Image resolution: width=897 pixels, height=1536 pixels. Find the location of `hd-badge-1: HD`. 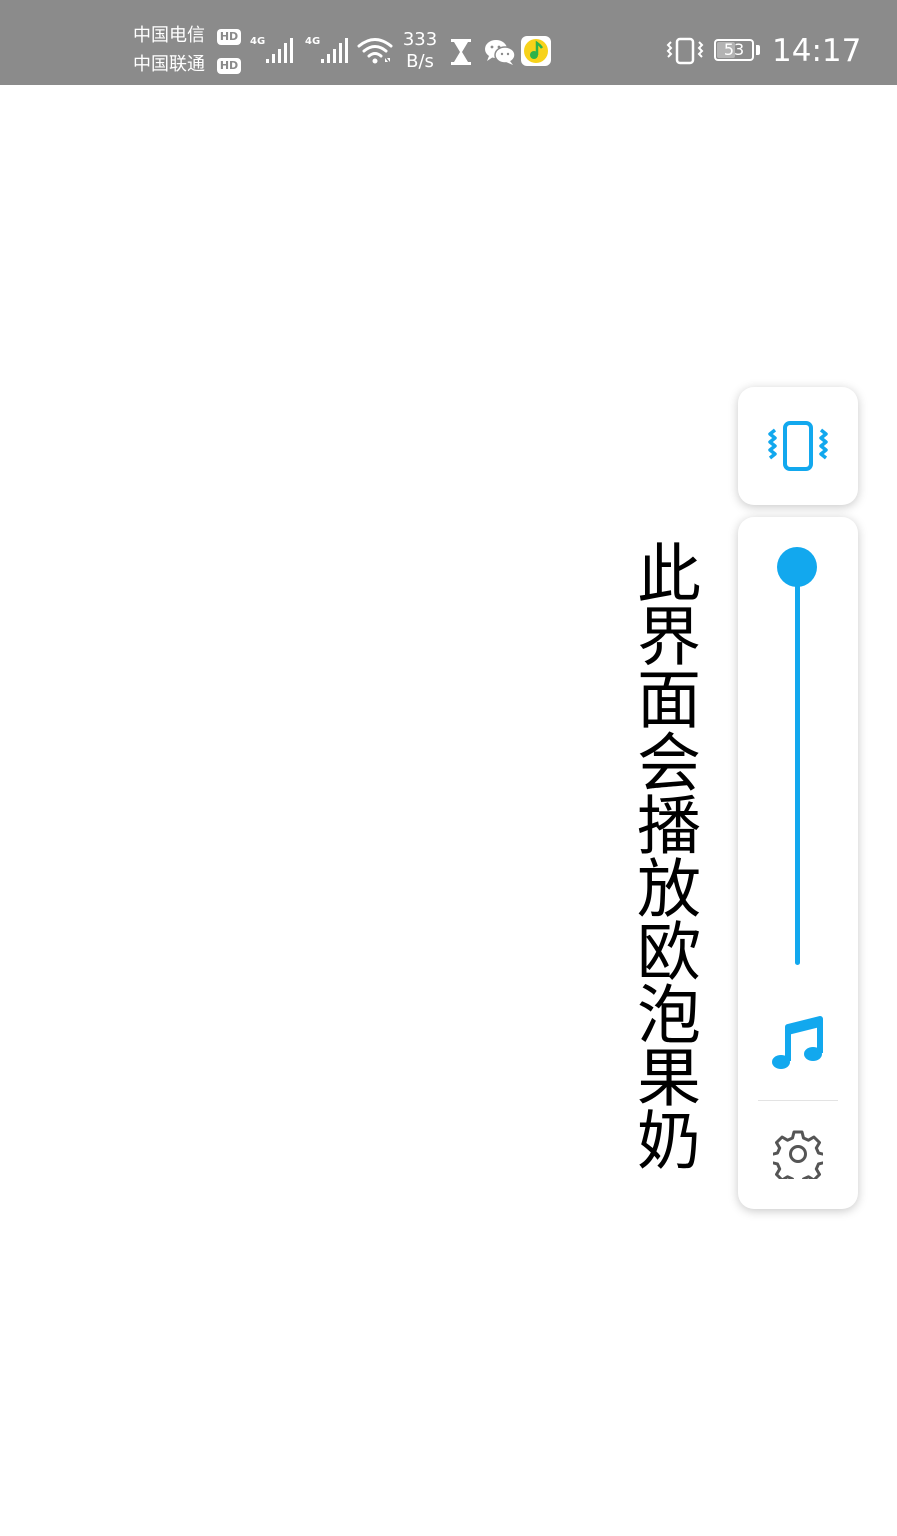

hd-badge-1: HD is located at coordinates (229, 37).